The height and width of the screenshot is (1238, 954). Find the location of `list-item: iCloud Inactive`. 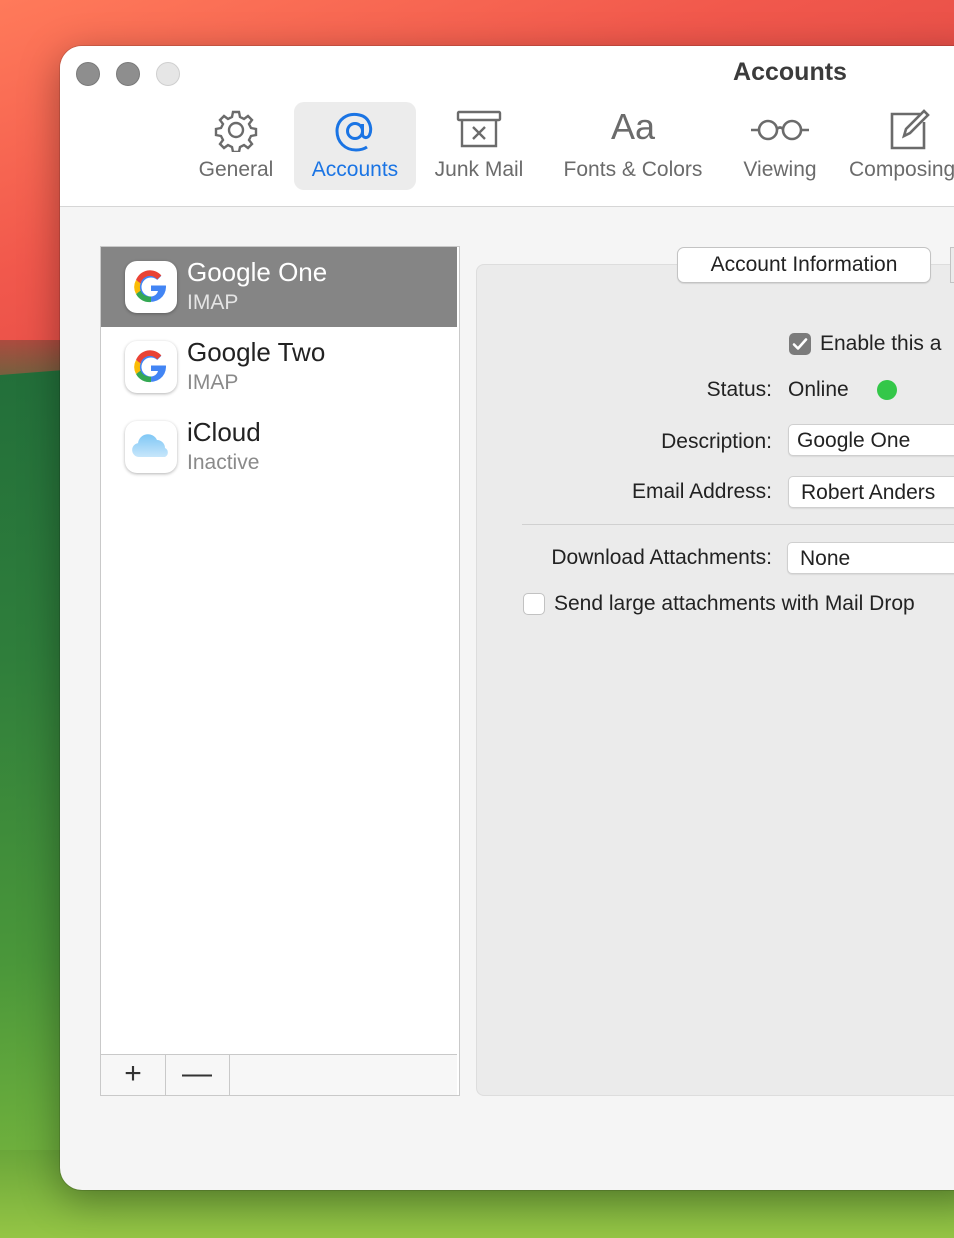

list-item: iCloud Inactive is located at coordinates (279, 447).